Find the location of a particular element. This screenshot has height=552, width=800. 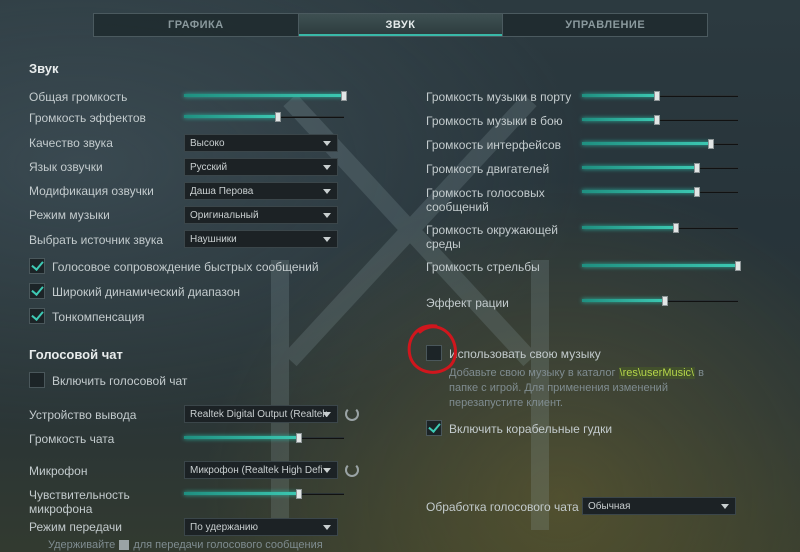

tab-graphics: ГРАФИКА is located at coordinates (196, 25).